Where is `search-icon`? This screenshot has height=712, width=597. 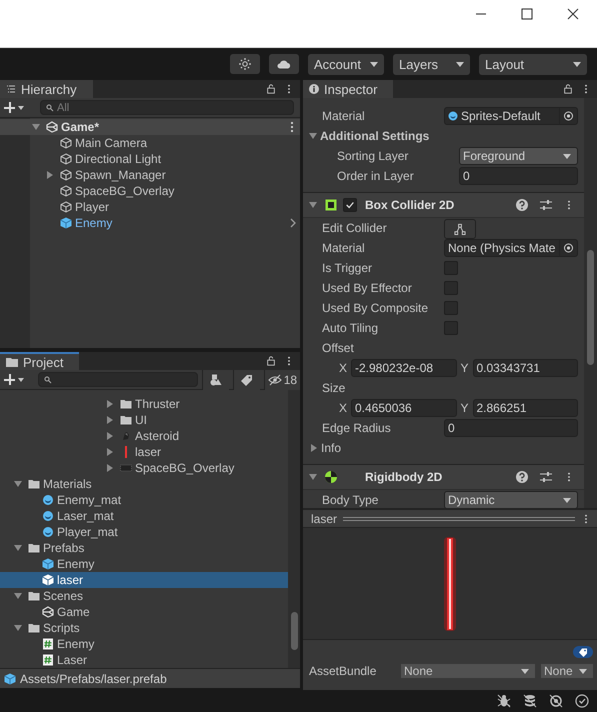
search-icon is located at coordinates (50, 108).